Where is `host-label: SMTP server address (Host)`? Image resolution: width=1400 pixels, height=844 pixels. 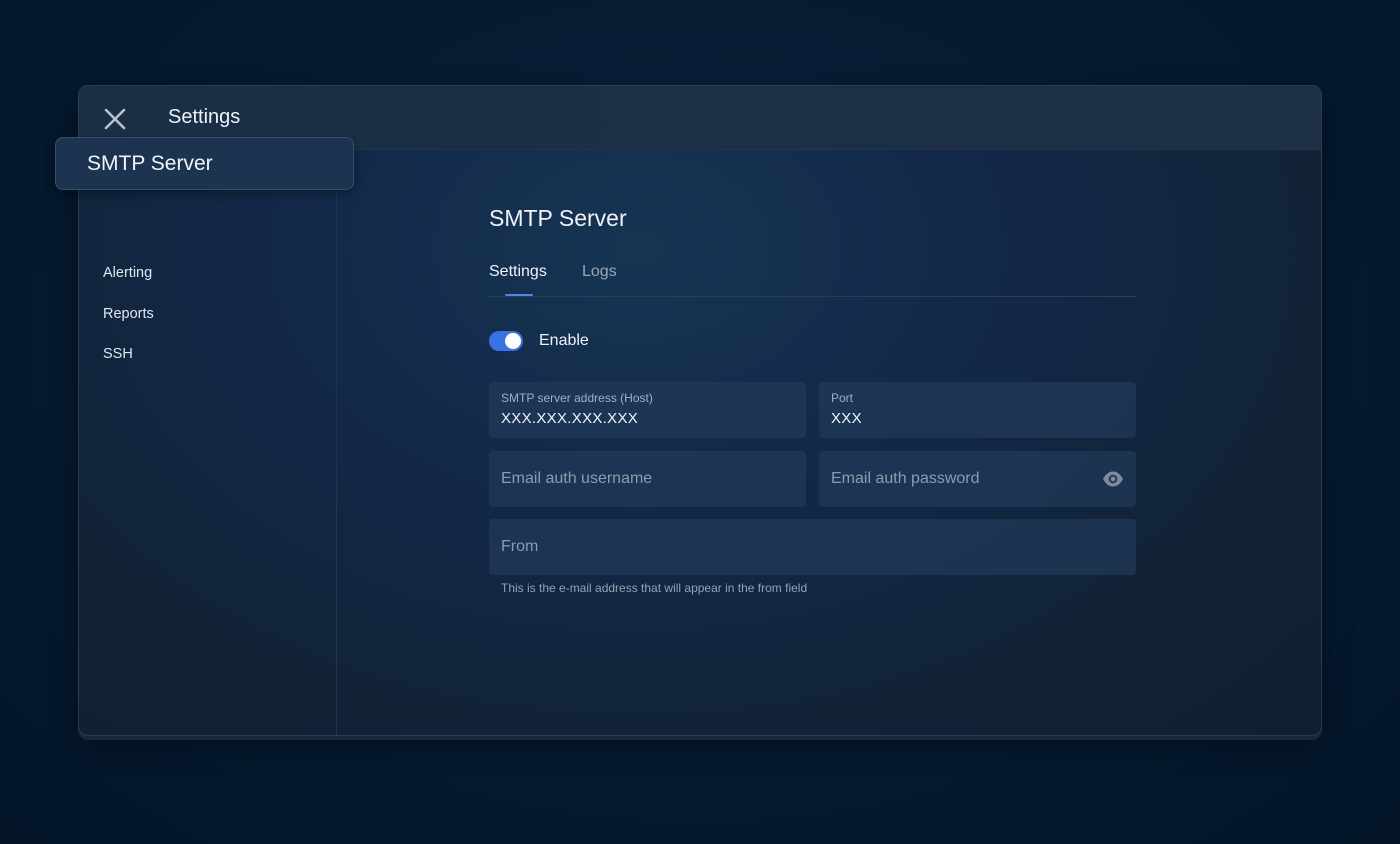 host-label: SMTP server address (Host) is located at coordinates (577, 398).